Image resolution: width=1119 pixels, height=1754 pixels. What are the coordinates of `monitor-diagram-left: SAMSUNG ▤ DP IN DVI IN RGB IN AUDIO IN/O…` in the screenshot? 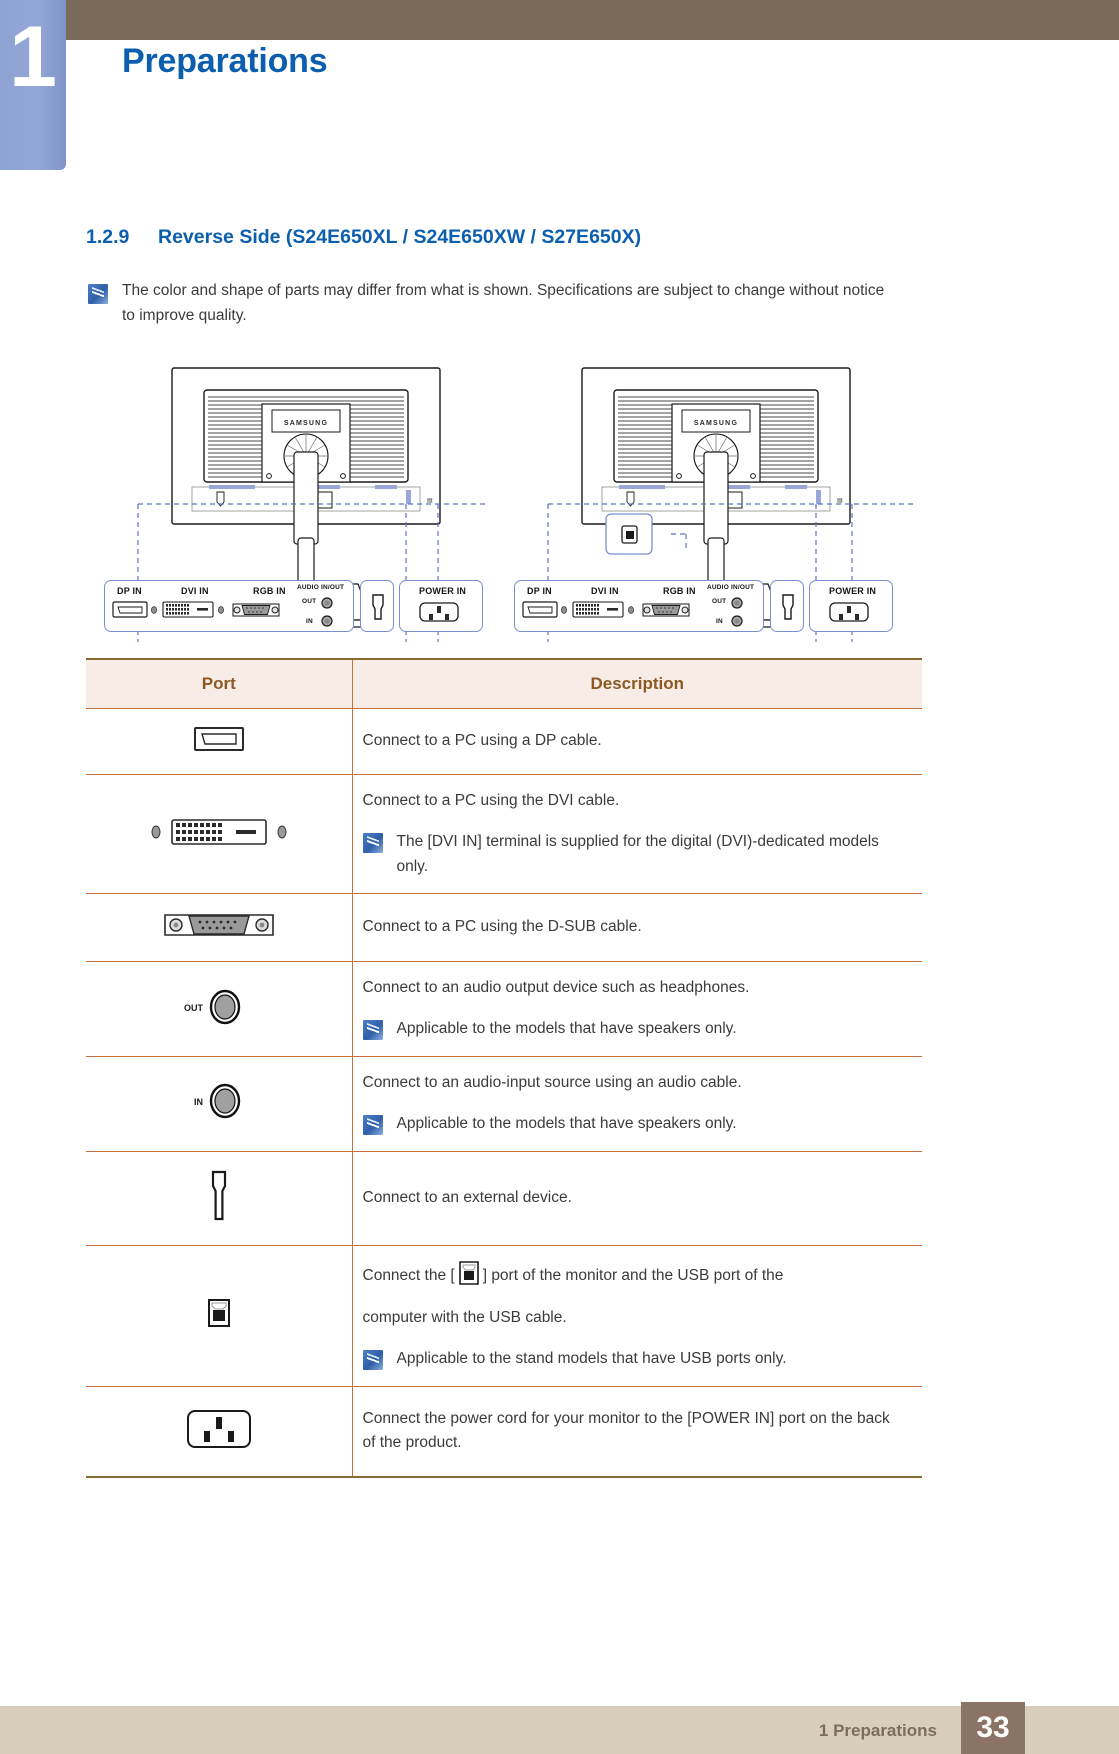 It's located at (286, 497).